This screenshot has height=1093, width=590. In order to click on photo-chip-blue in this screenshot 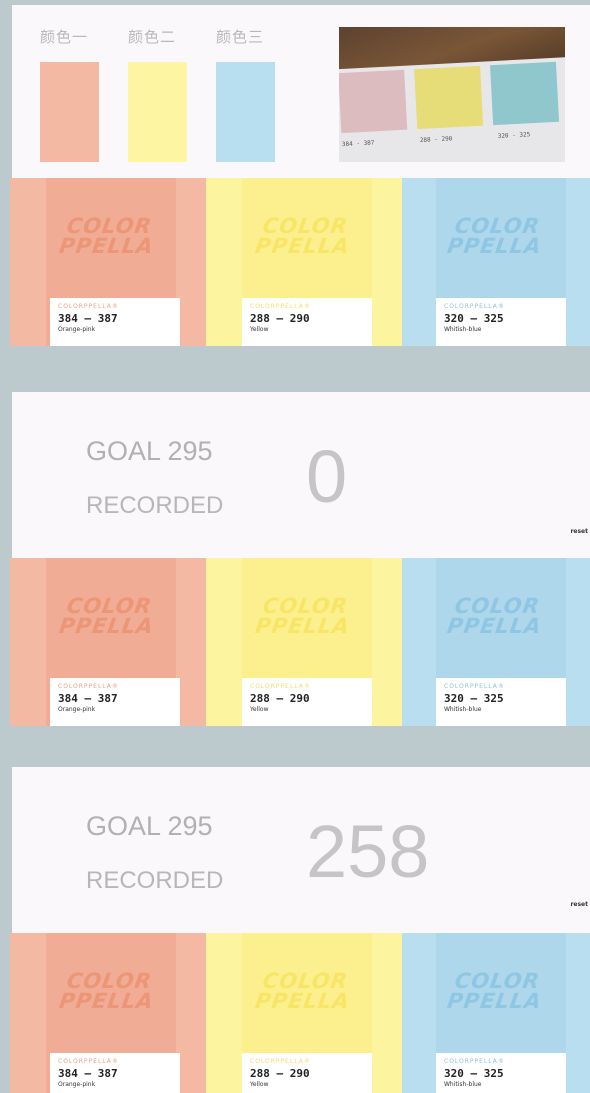, I will do `click(525, 93)`.